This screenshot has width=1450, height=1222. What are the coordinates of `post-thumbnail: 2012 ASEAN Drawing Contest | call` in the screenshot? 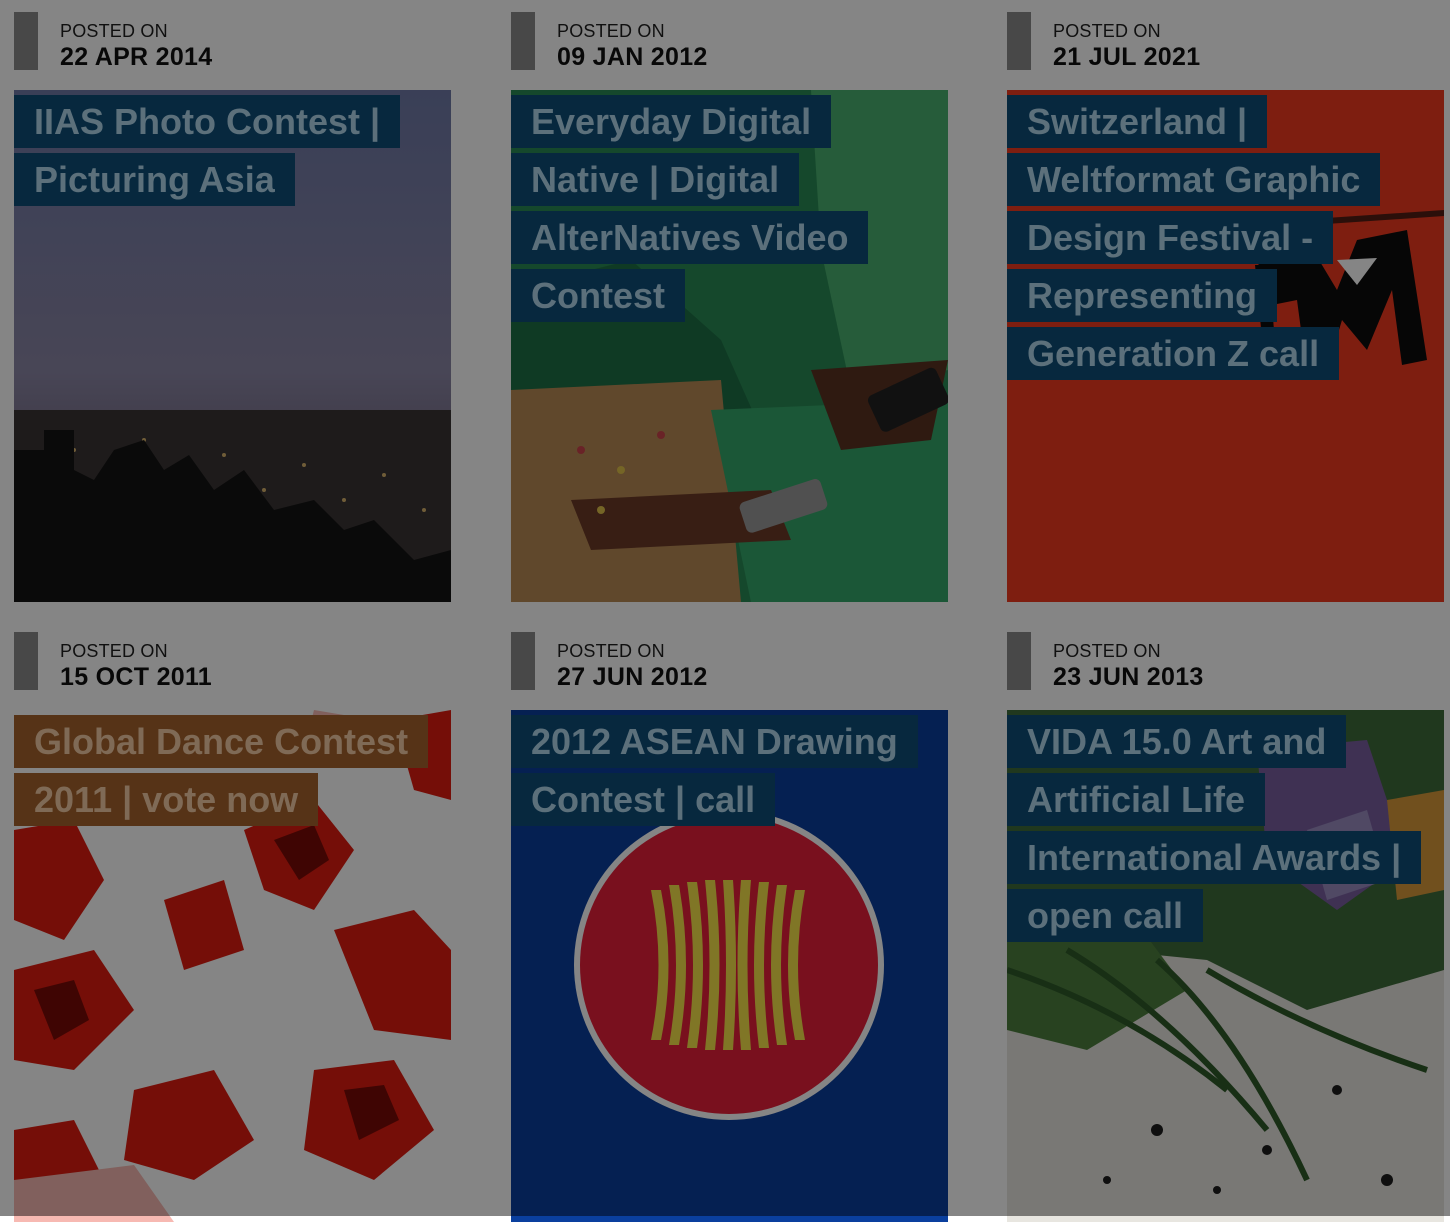 It's located at (729, 966).